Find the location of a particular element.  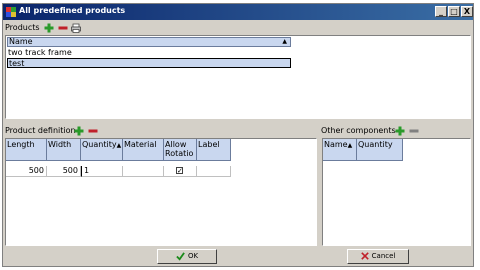

cell-length: 500 is located at coordinates (26, 171).